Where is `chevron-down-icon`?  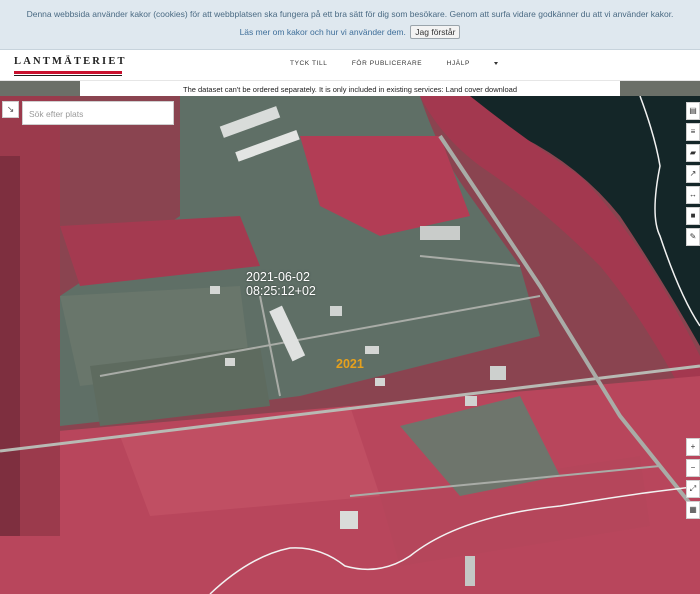
chevron-down-icon is located at coordinates (495, 63).